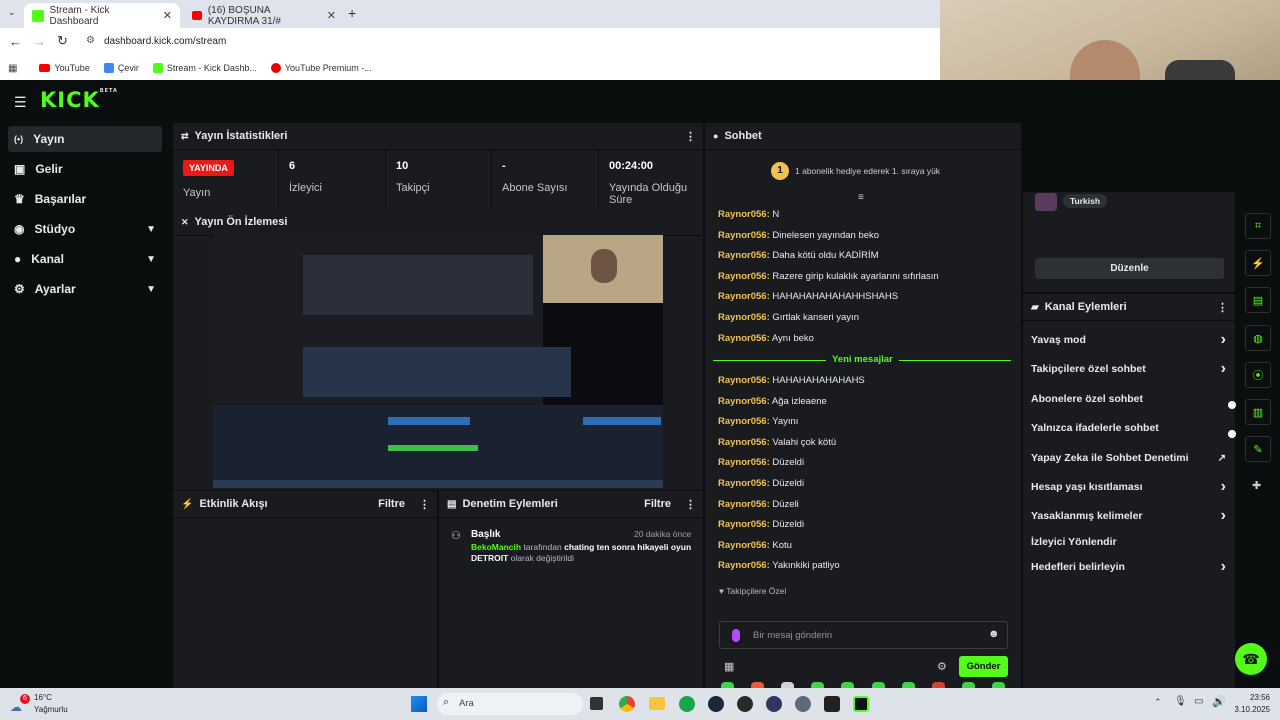  Describe the element at coordinates (1198, 701) in the screenshot. I see `network-icon: ▭` at that location.